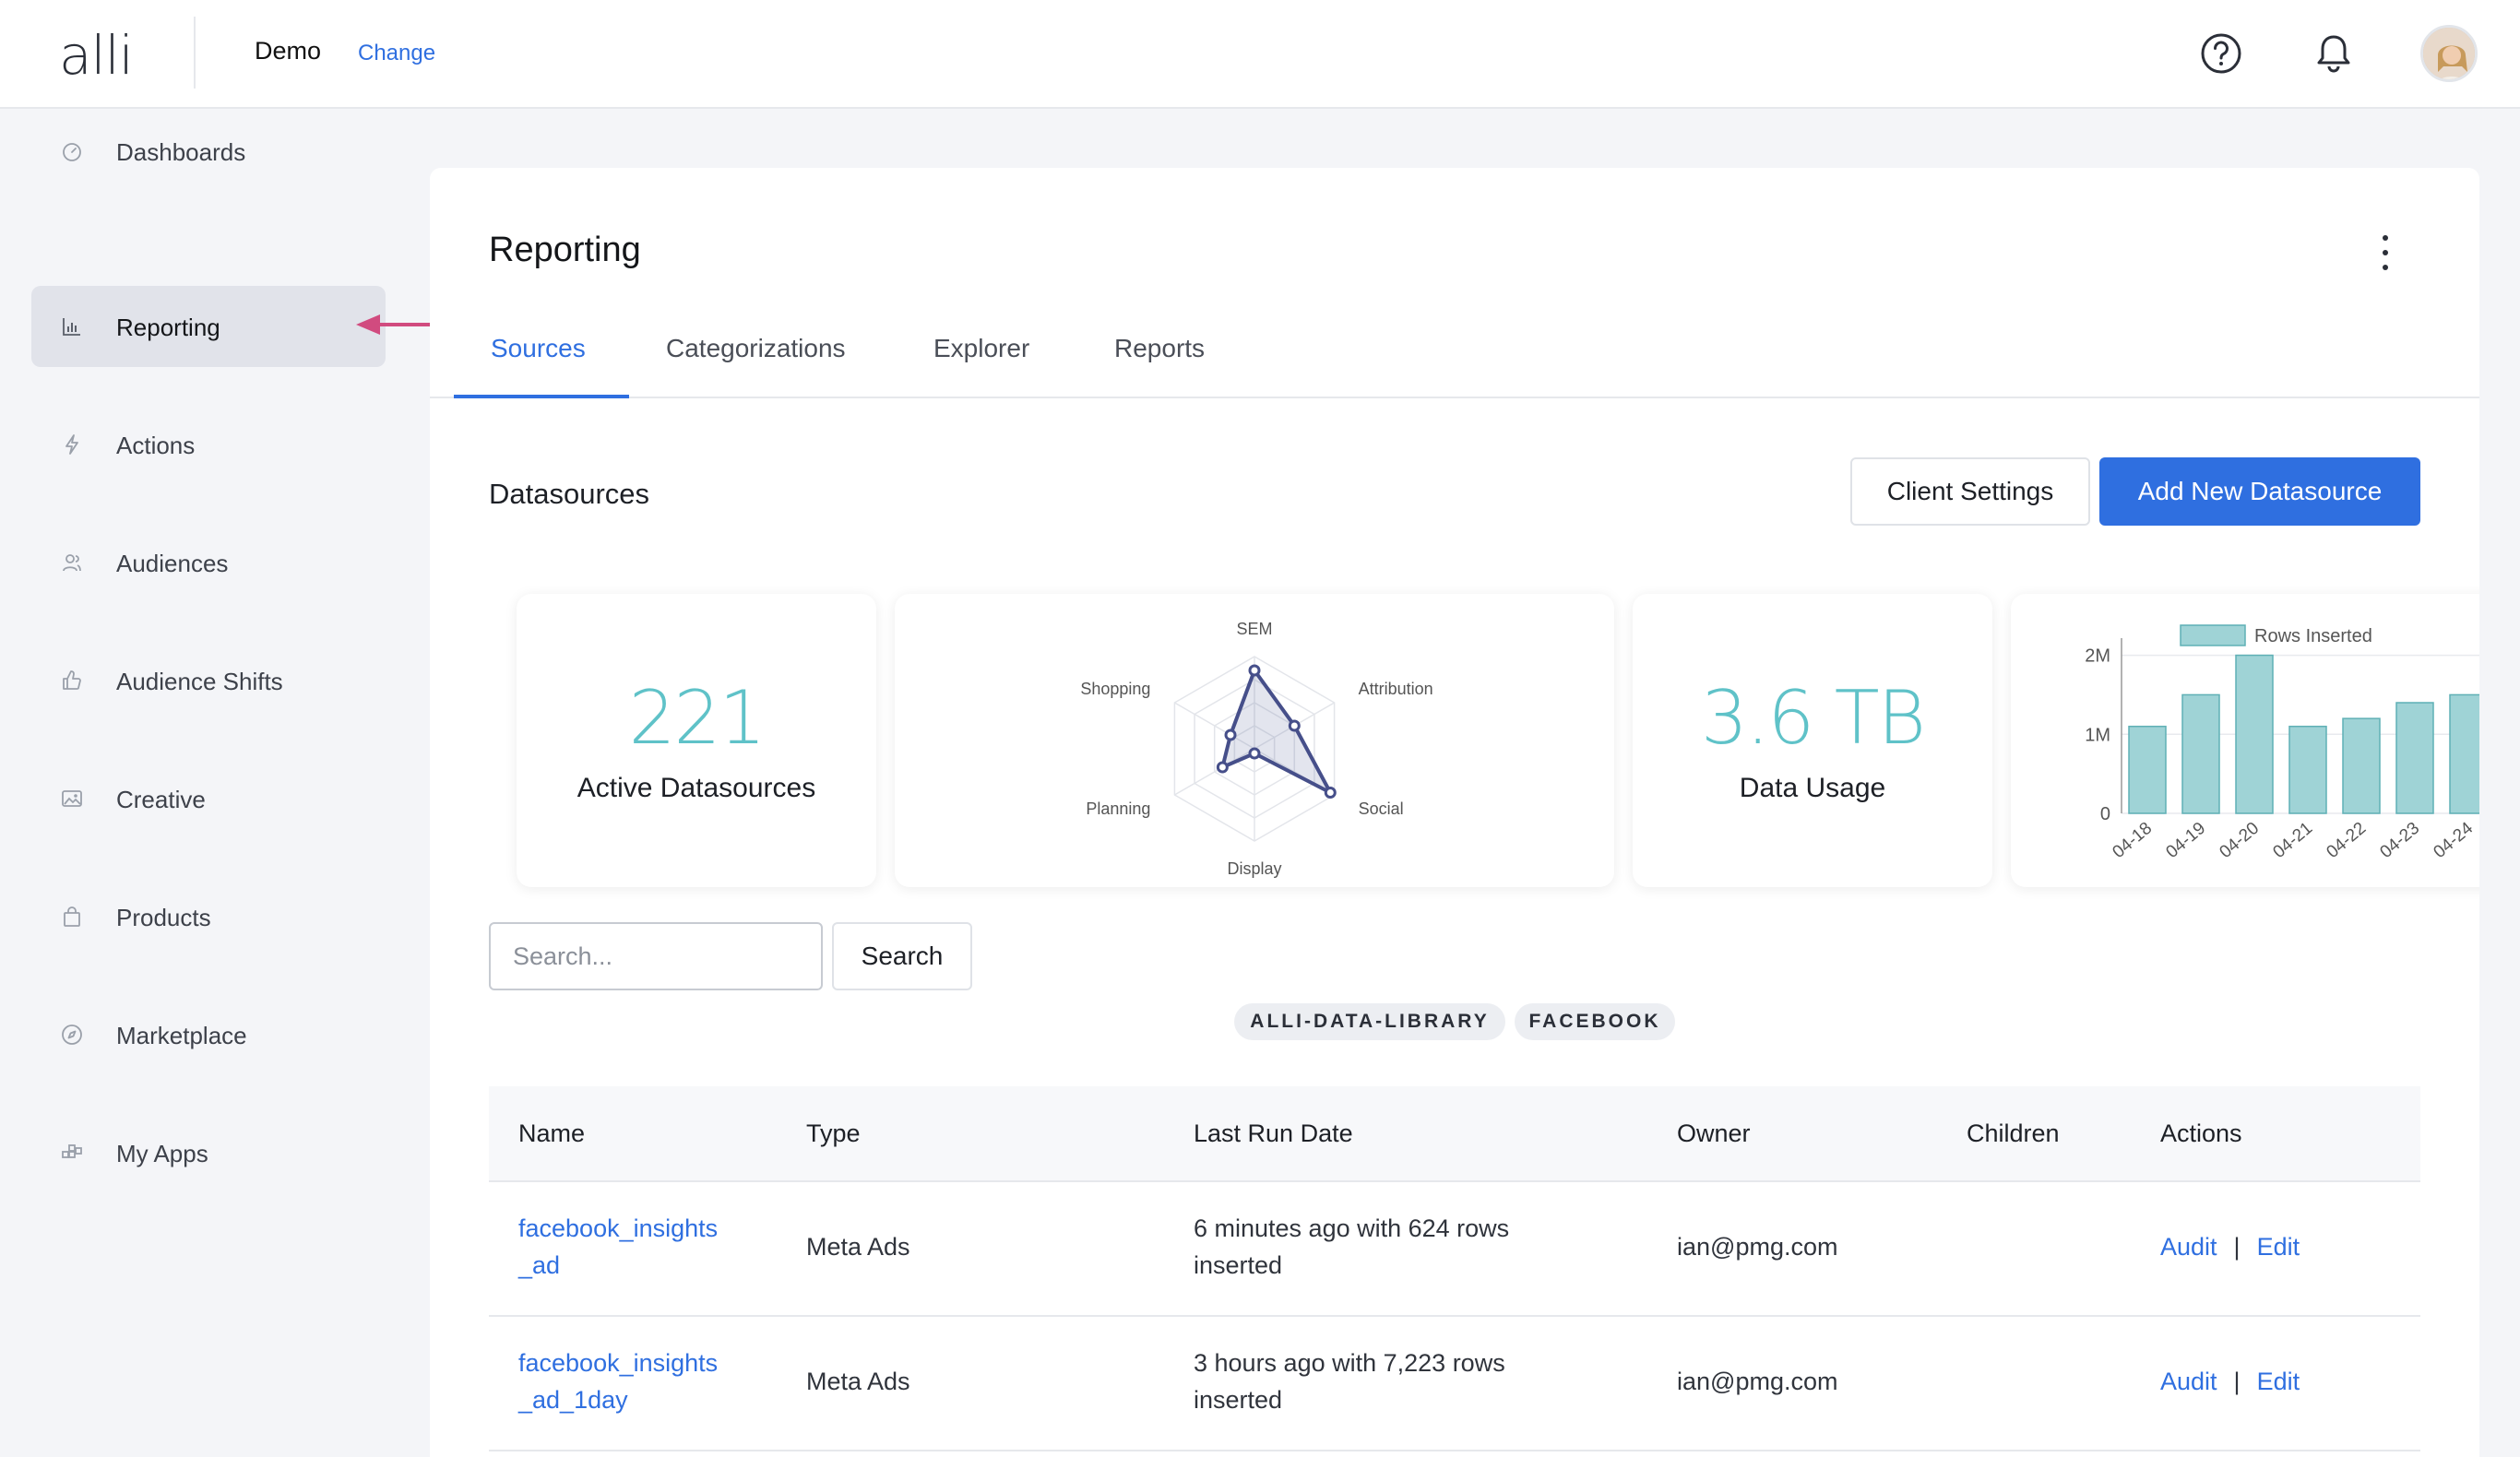  I want to click on image-icon, so click(72, 798).